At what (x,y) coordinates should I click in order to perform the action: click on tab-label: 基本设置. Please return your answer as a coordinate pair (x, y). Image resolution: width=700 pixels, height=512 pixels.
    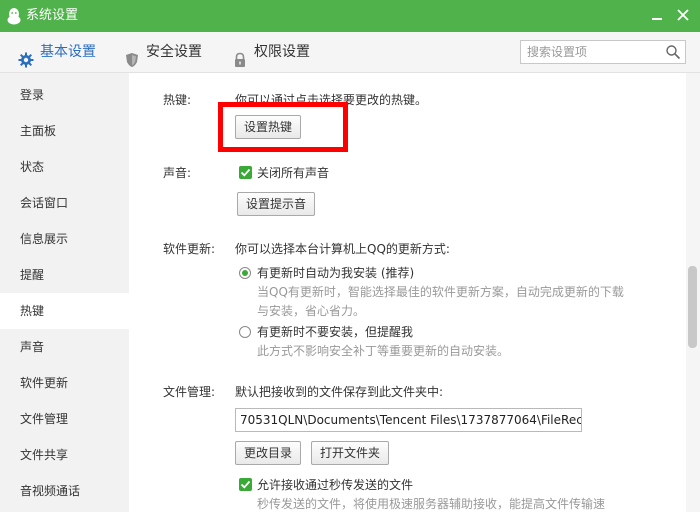
    Looking at the image, I should click on (68, 52).